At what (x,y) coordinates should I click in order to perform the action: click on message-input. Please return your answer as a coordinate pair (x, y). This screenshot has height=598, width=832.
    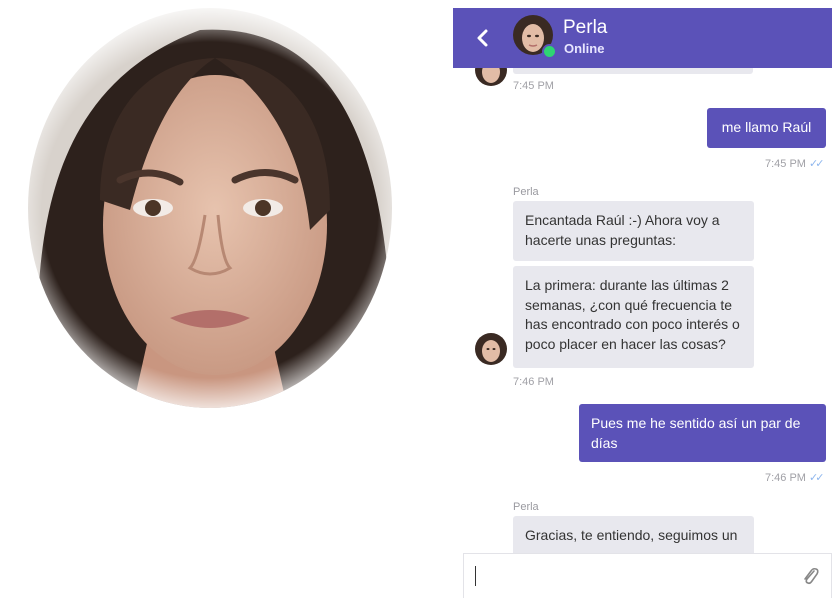
    Looking at the image, I should click on (628, 578).